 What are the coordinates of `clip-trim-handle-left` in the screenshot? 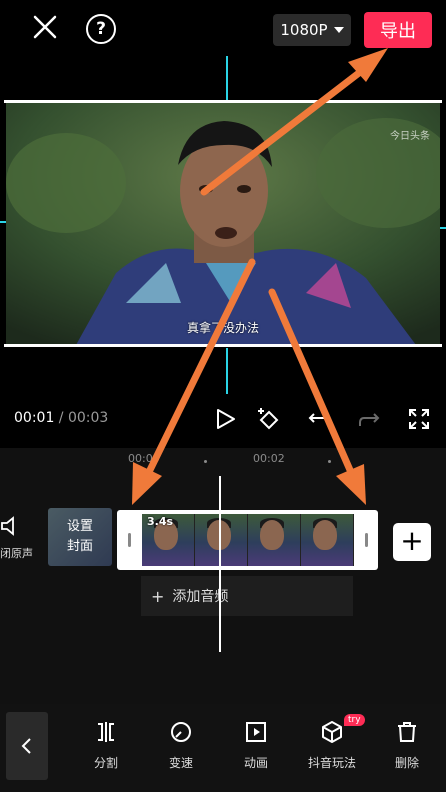 It's located at (129, 540).